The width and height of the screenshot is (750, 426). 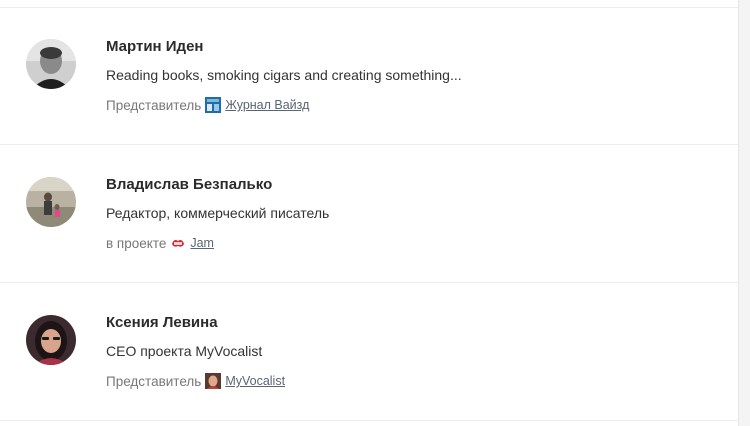 I want to click on person-name: Мартин Иден, so click(x=155, y=46).